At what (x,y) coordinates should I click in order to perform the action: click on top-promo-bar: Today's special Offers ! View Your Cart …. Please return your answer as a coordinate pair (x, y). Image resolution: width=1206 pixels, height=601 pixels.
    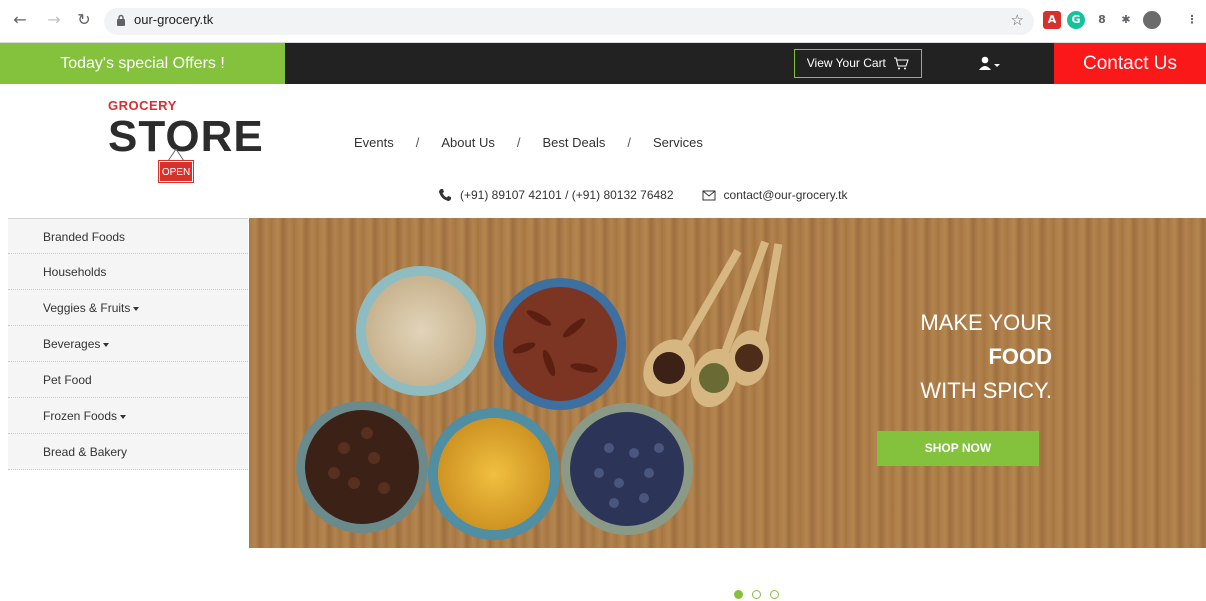
    Looking at the image, I should click on (603, 63).